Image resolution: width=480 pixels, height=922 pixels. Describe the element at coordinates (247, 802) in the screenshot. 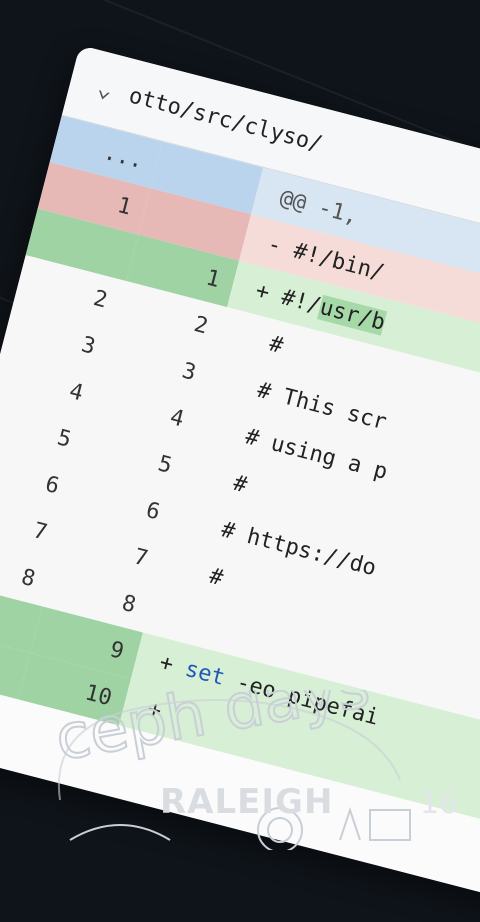

I see `city-label: RALEIGH` at that location.